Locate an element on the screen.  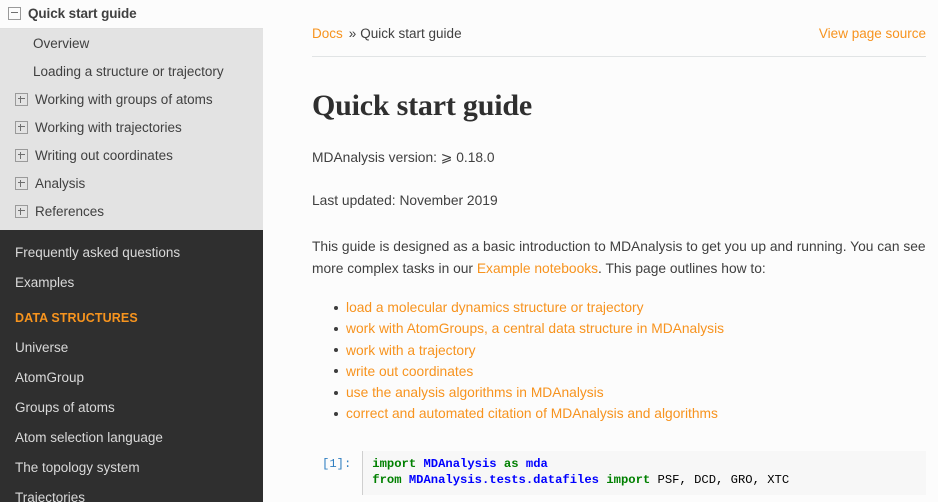
example-notebooks-link: Example notebooks is located at coordinates (537, 268).